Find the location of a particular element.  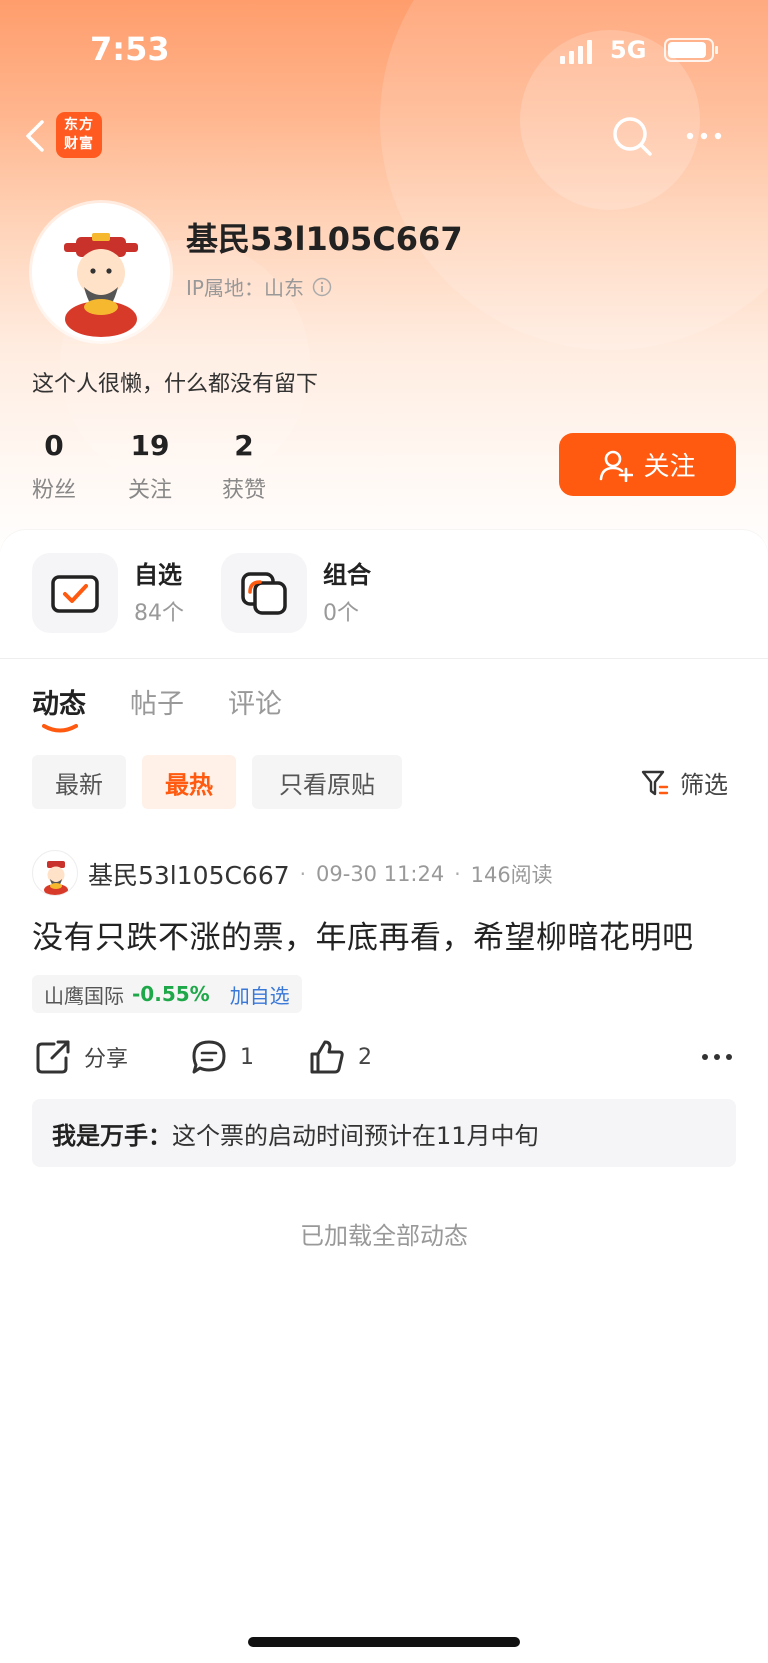

active-tab-indicator is located at coordinates (60, 728).